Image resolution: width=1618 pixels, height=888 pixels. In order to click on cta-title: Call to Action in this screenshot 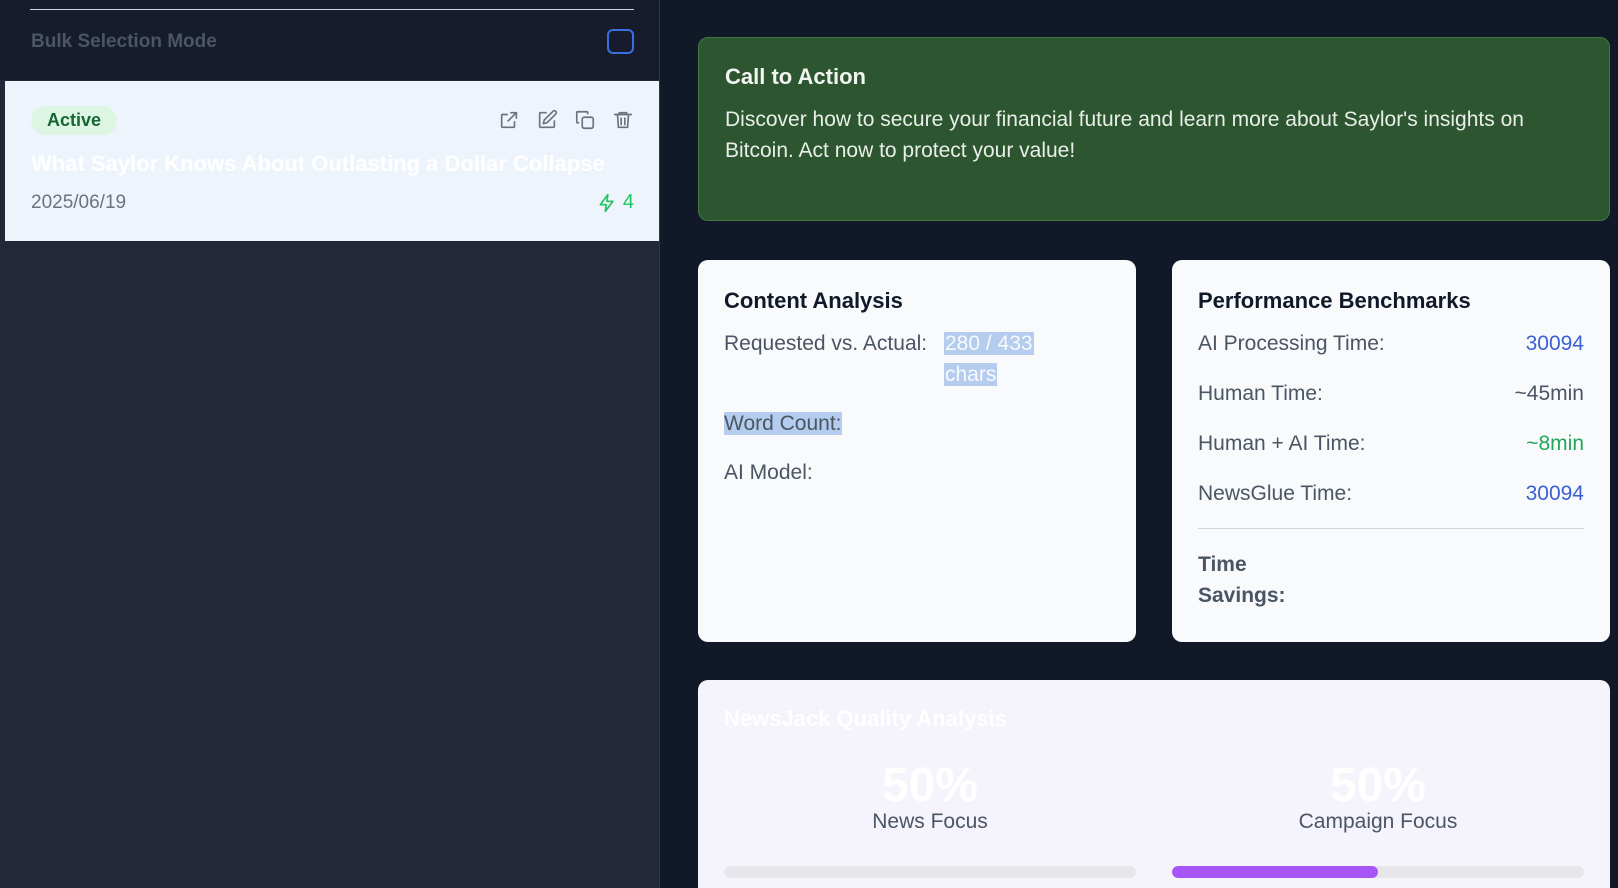, I will do `click(795, 76)`.